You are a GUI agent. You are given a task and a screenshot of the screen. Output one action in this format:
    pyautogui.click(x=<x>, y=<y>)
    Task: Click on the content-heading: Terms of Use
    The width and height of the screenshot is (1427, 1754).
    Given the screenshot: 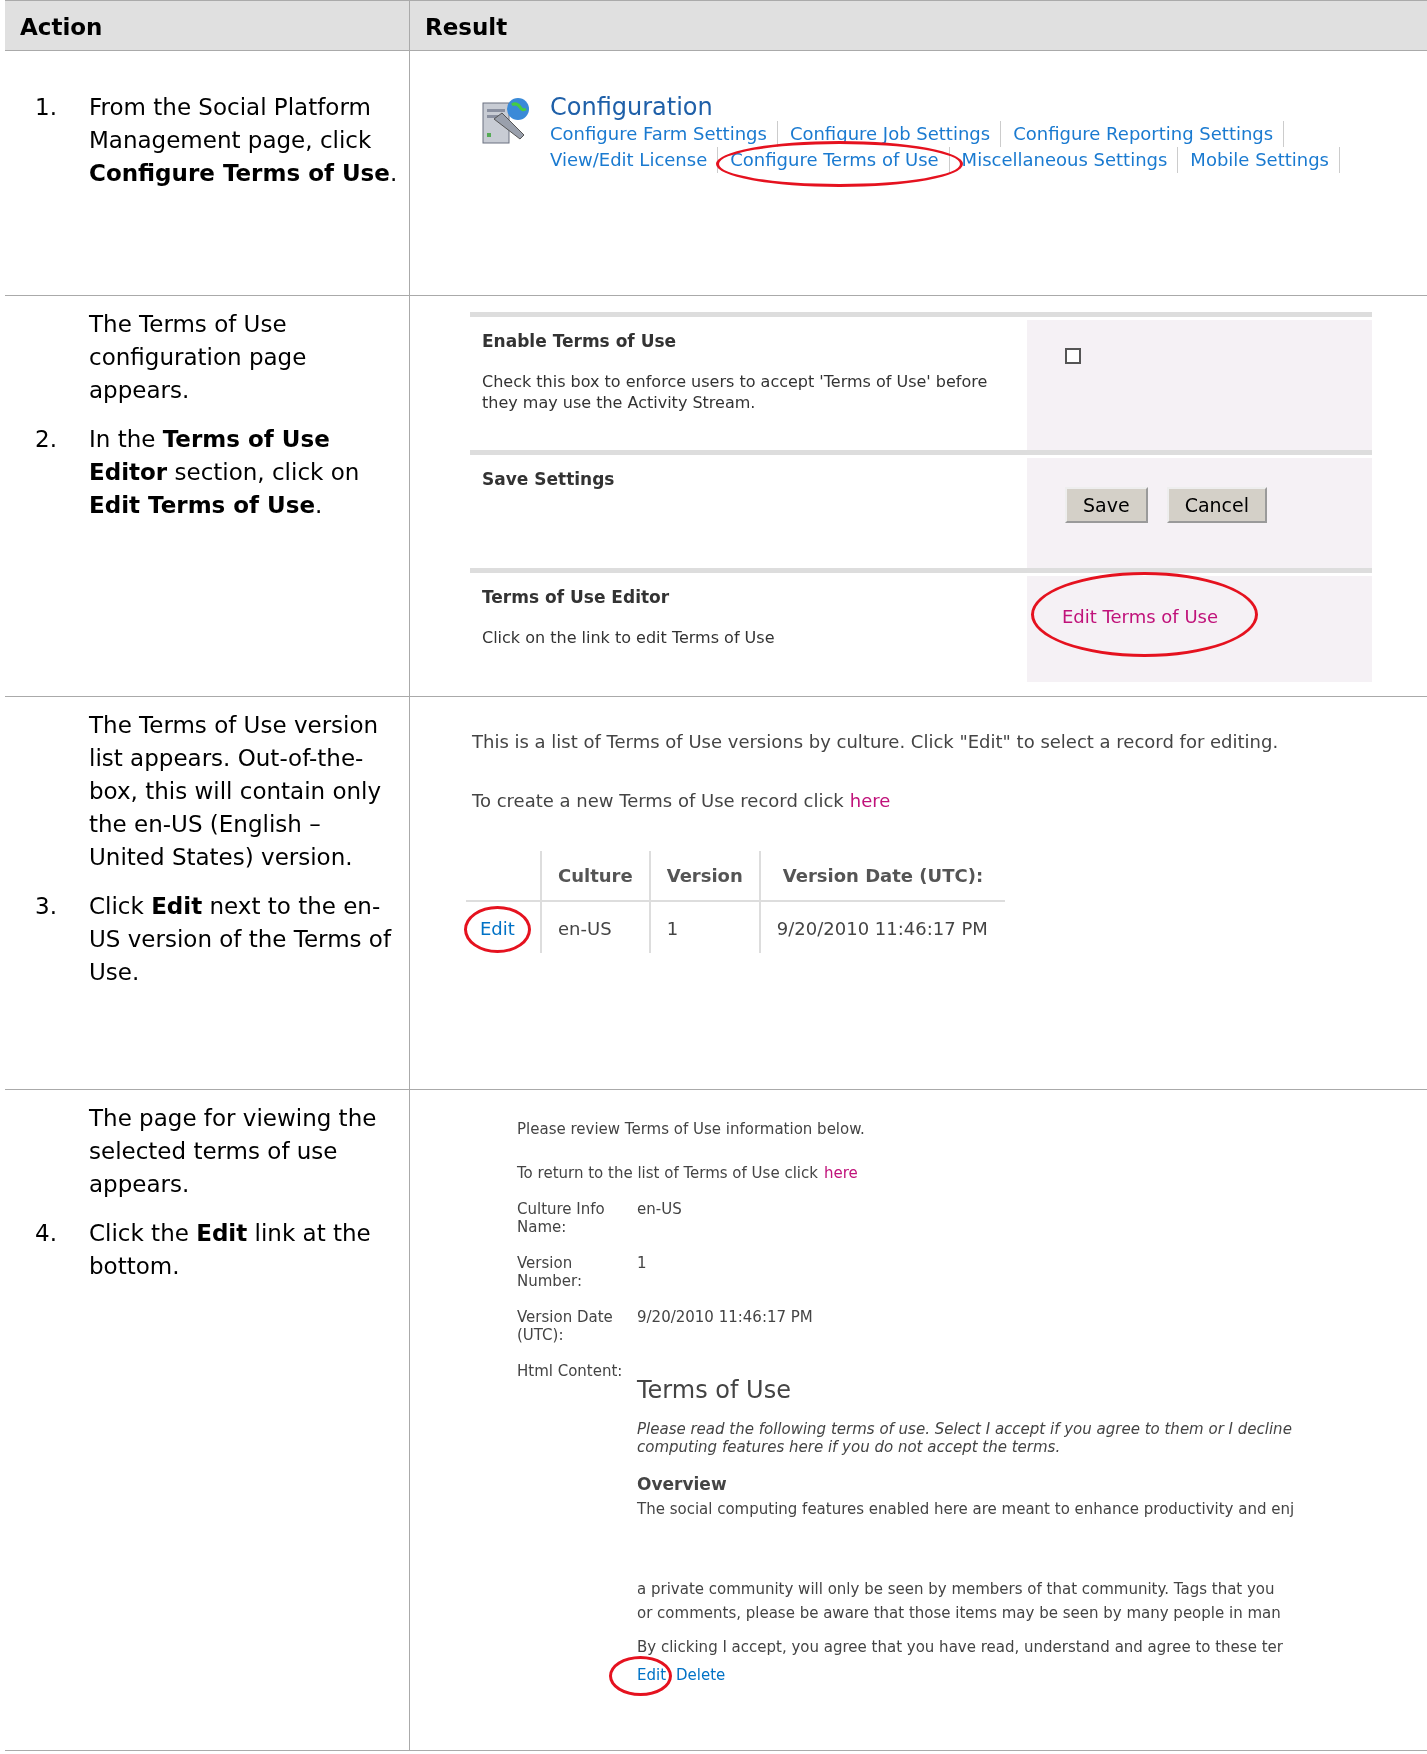 What is the action you would take?
    pyautogui.click(x=714, y=1390)
    